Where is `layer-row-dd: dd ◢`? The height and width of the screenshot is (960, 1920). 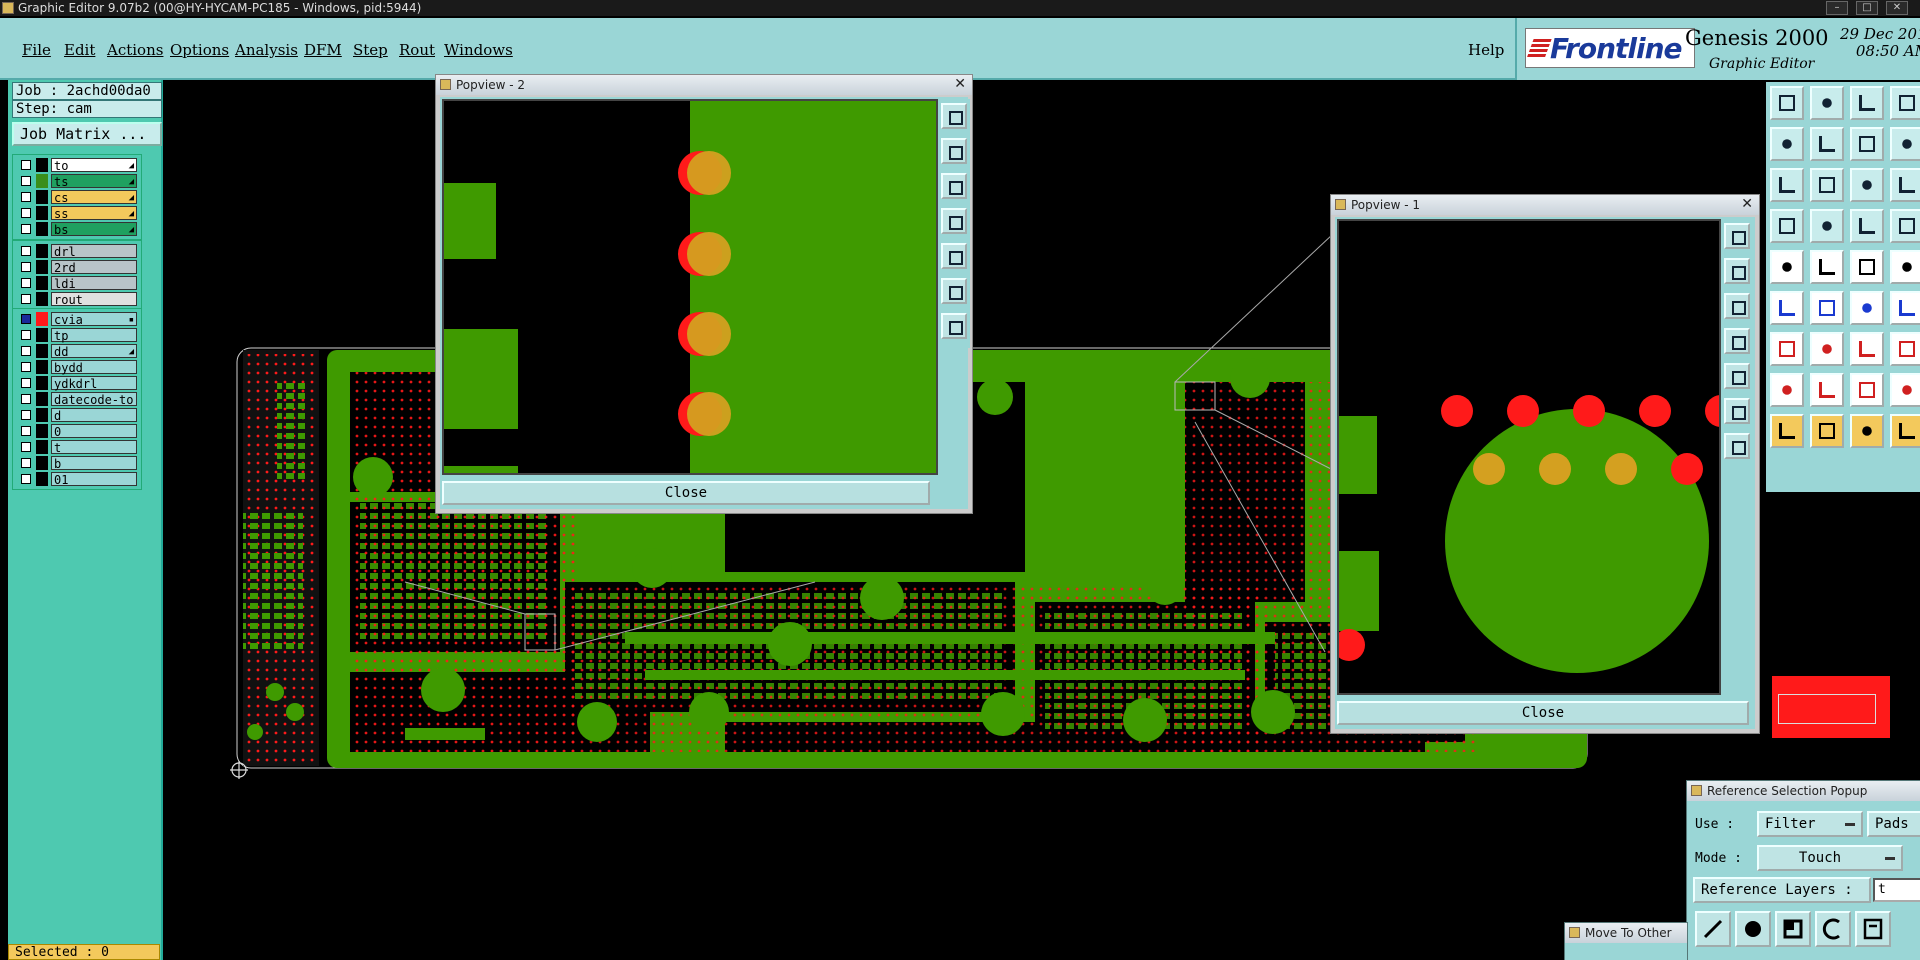 layer-row-dd: dd ◢ is located at coordinates (77, 351).